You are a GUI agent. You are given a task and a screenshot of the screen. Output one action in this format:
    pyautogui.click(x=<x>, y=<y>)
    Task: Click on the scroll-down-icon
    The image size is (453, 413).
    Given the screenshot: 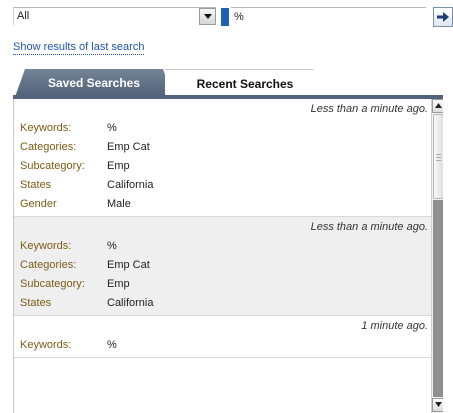 What is the action you would take?
    pyautogui.click(x=438, y=404)
    